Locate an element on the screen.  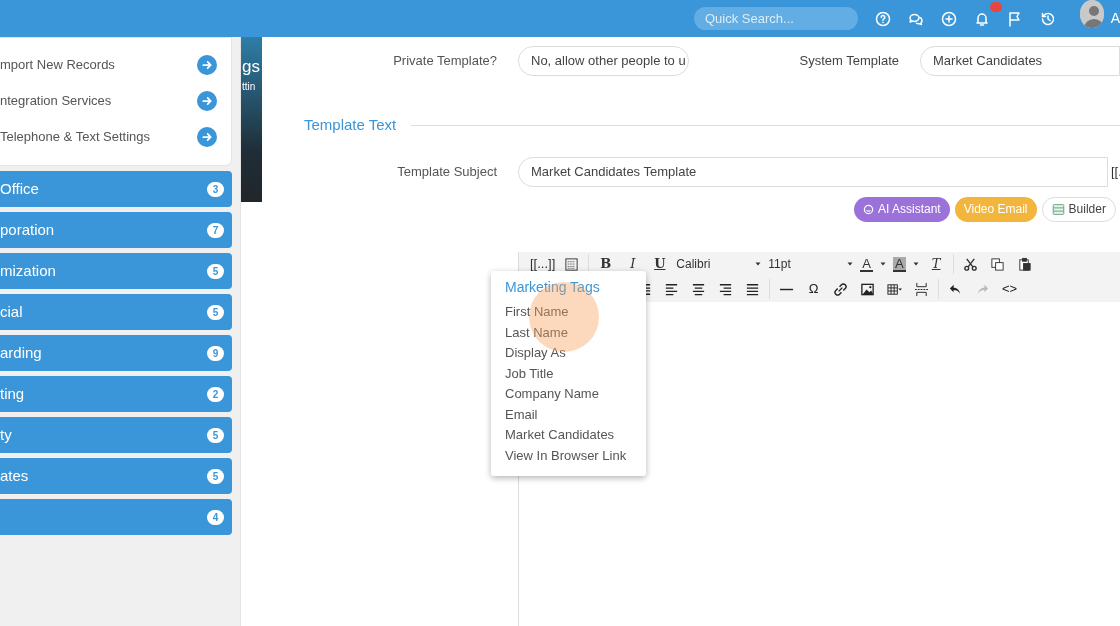
add-icon is located at coordinates (949, 18).